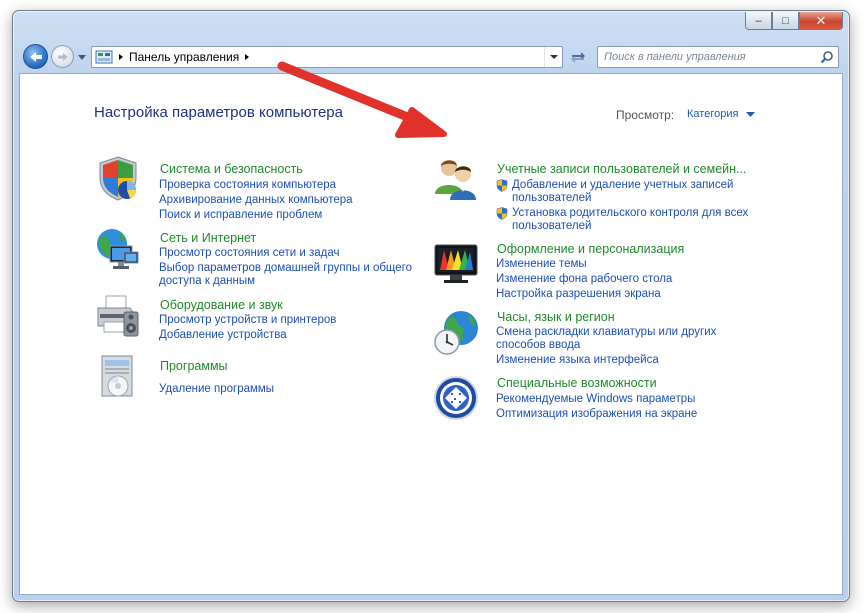 The image size is (864, 613). I want to click on breadcrumb-control-panel: Панель управления, so click(184, 57).